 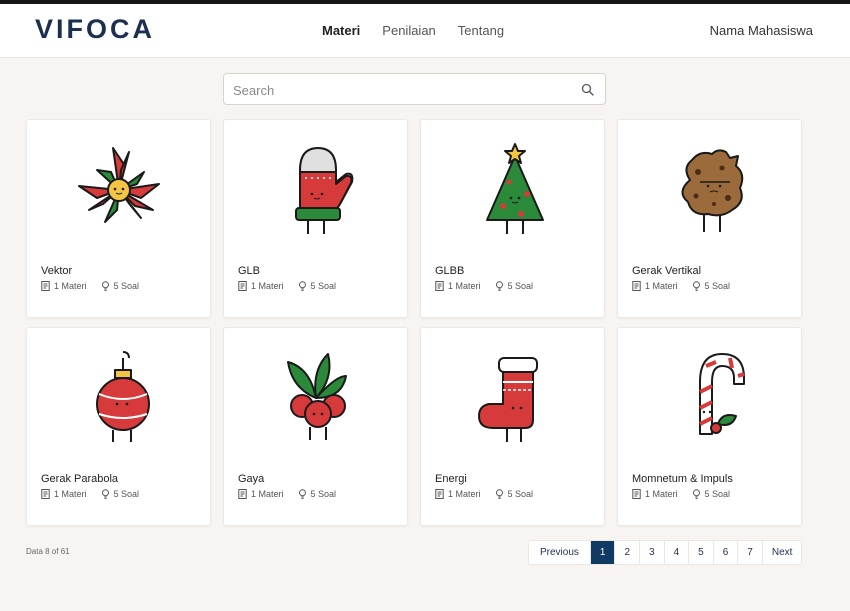 What do you see at coordinates (398, 90) in the screenshot?
I see `search-input` at bounding box center [398, 90].